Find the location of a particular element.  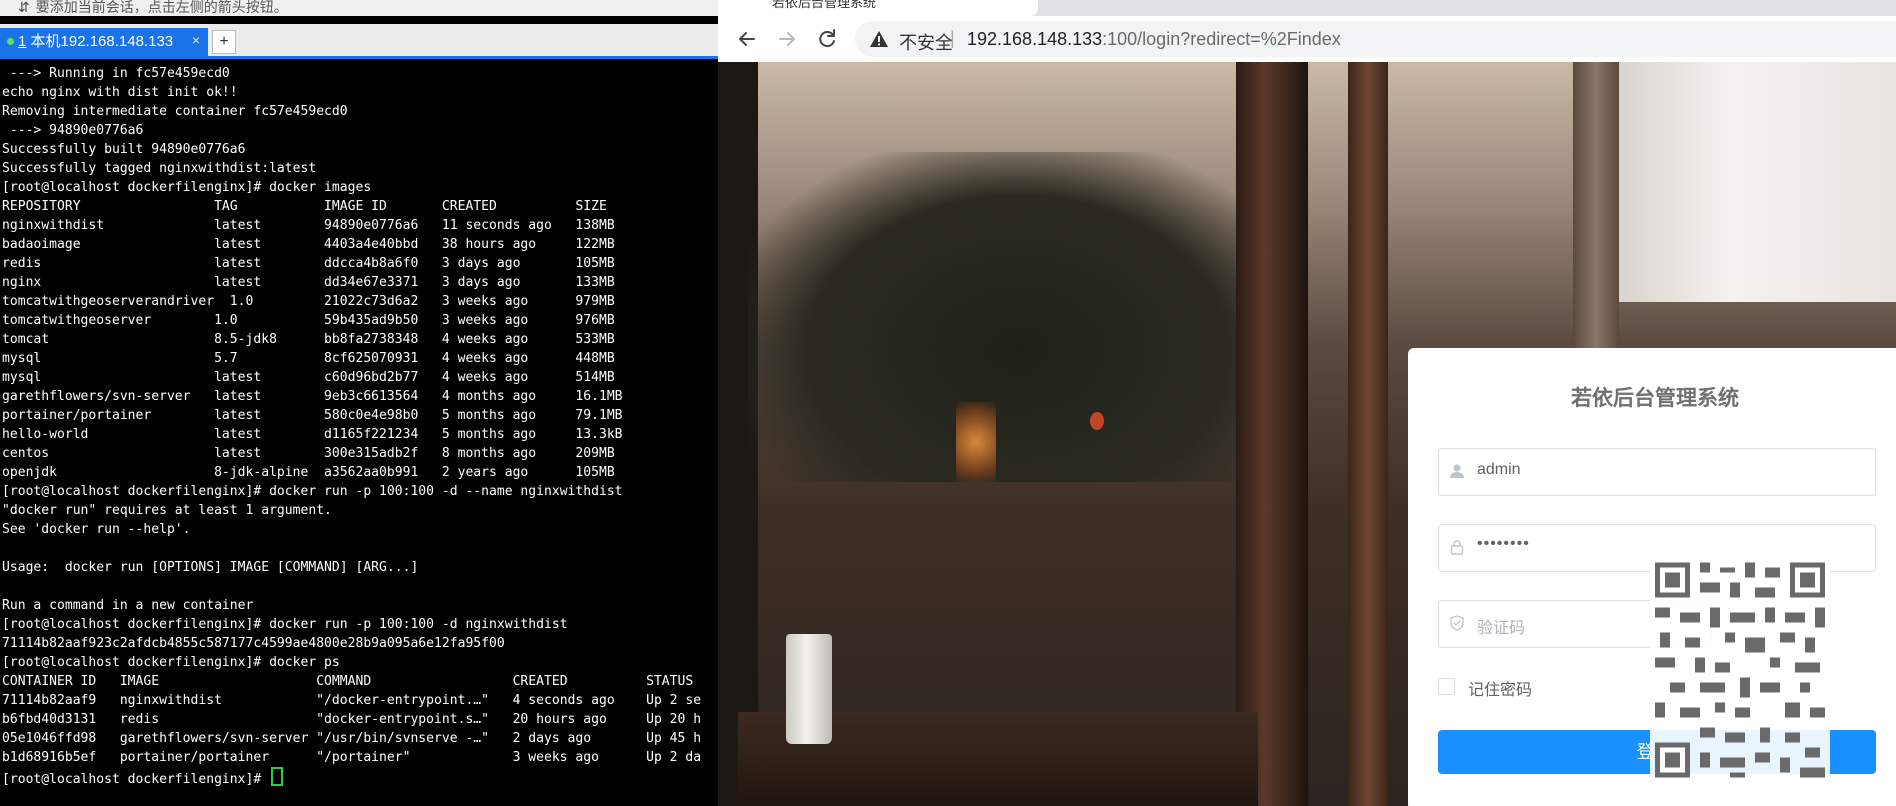

terminal-line: ---> Running in fc57e459ecd0 is located at coordinates (116, 73).